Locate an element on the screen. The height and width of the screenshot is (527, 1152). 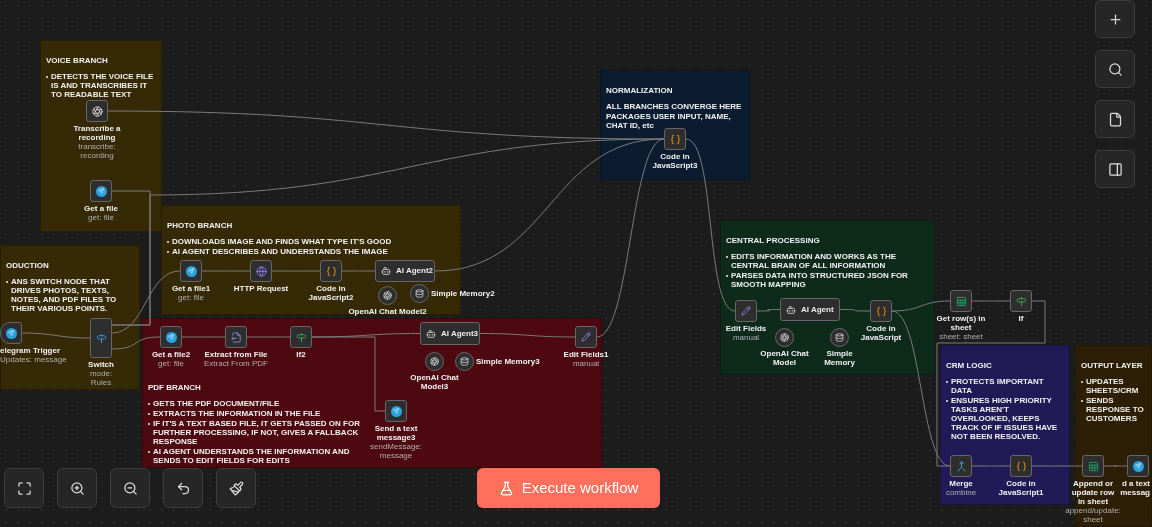
fullscreen-icon is located at coordinates (24, 488).